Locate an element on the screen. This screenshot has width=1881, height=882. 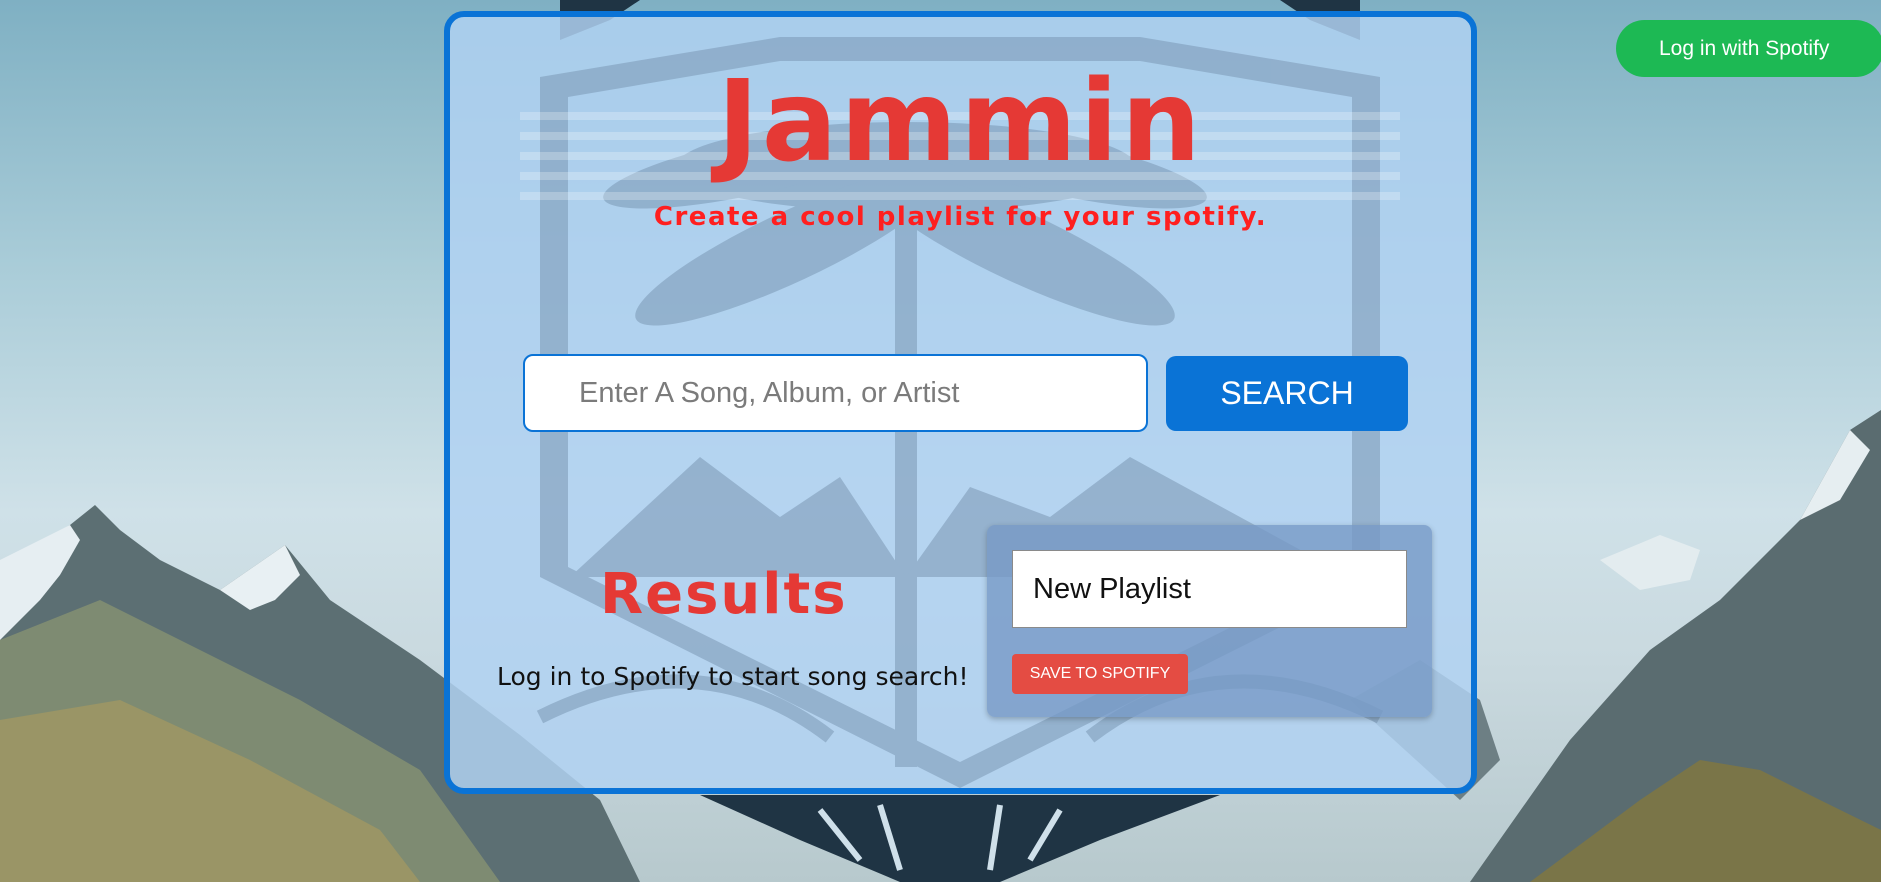
playlist-panel: SAVE TO SPOTIFY is located at coordinates (1209, 621).